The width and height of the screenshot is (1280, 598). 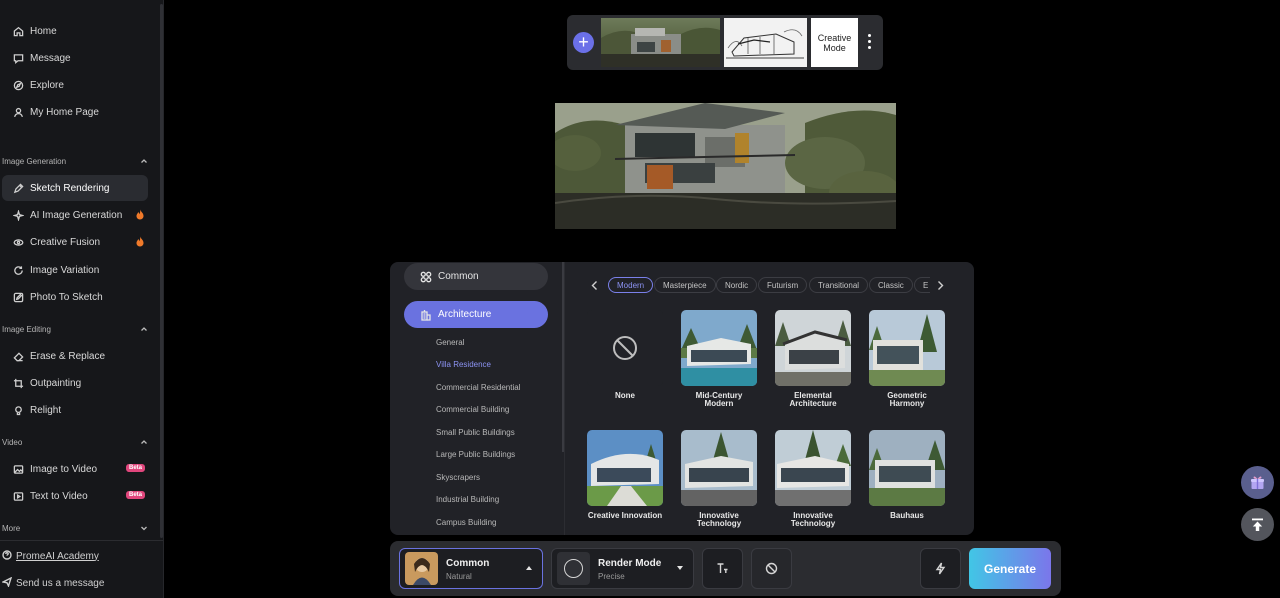 I want to click on eraser-icon, so click(x=18, y=356).